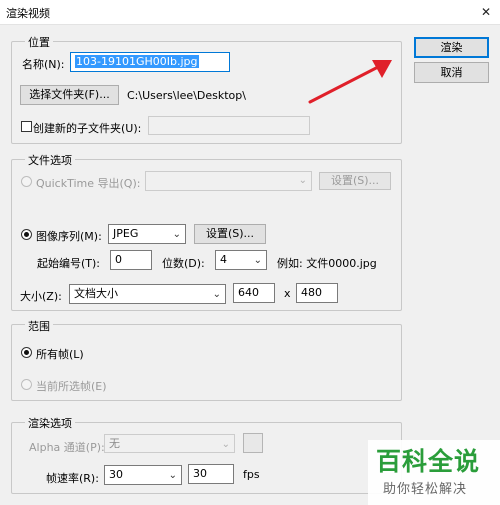 This screenshot has height=505, width=500. I want to click on create-subfolder-label: 创建新的子文件夹(U):, so click(87, 128).